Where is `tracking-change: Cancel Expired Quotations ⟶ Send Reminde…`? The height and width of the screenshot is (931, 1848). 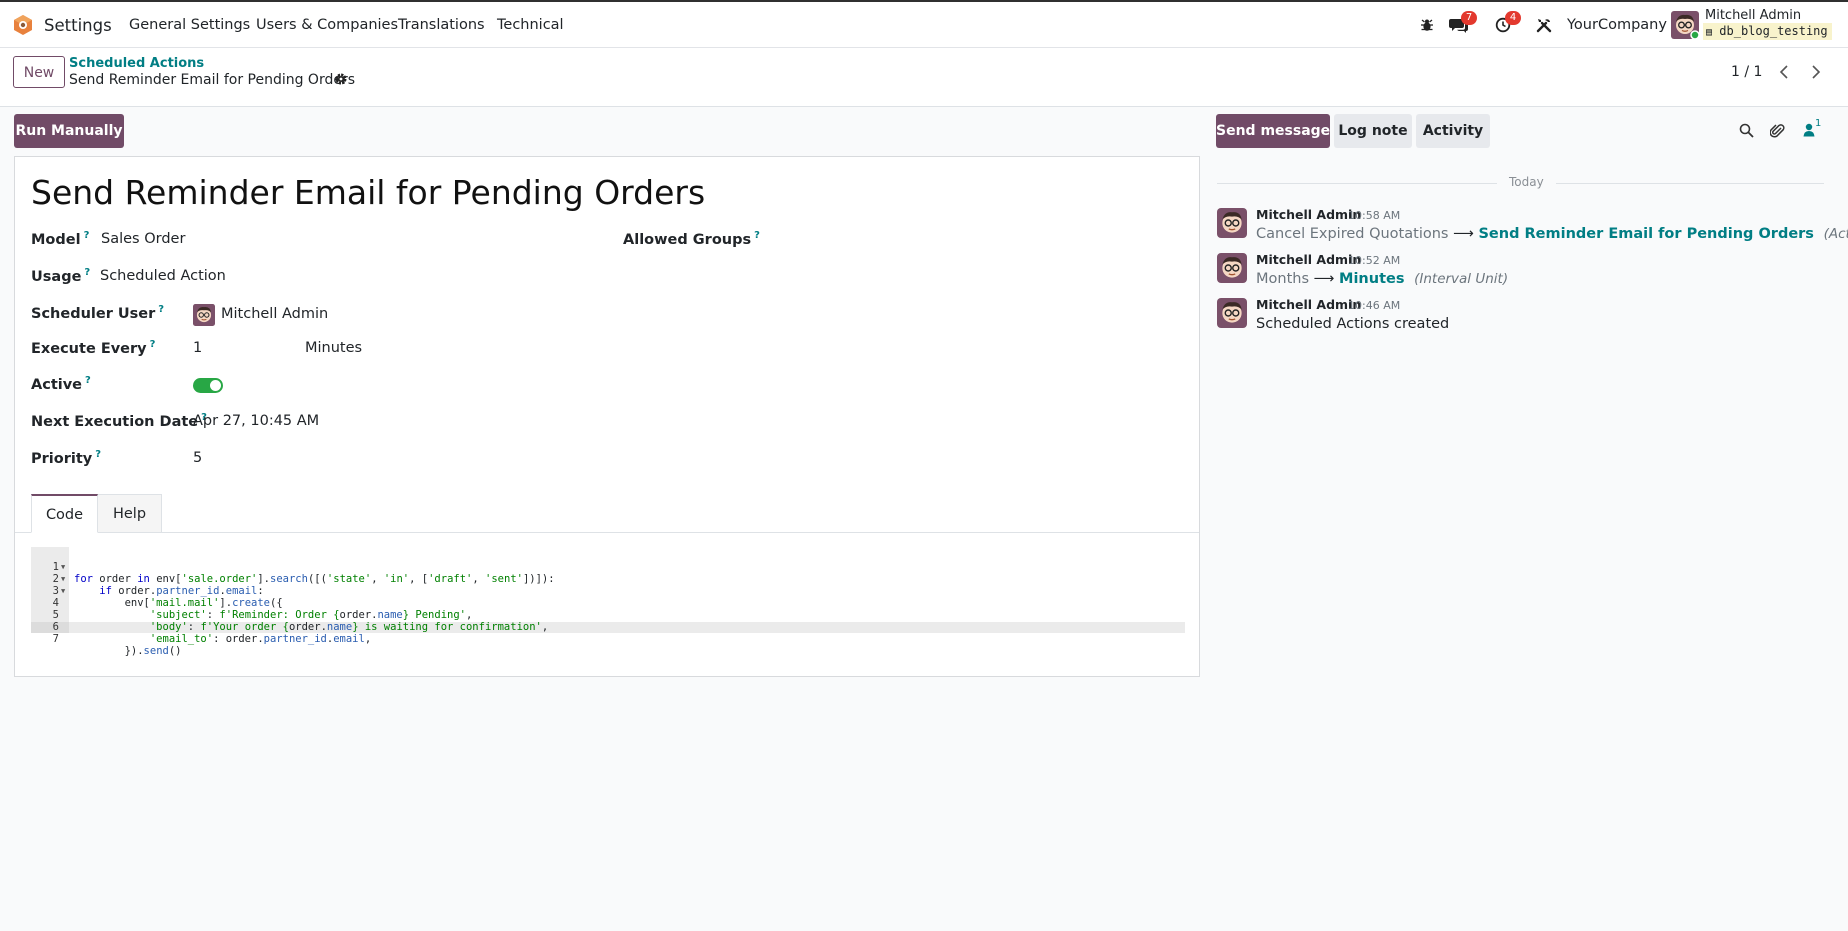 tracking-change: Cancel Expired Quotations ⟶ Send Reminde… is located at coordinates (1552, 234).